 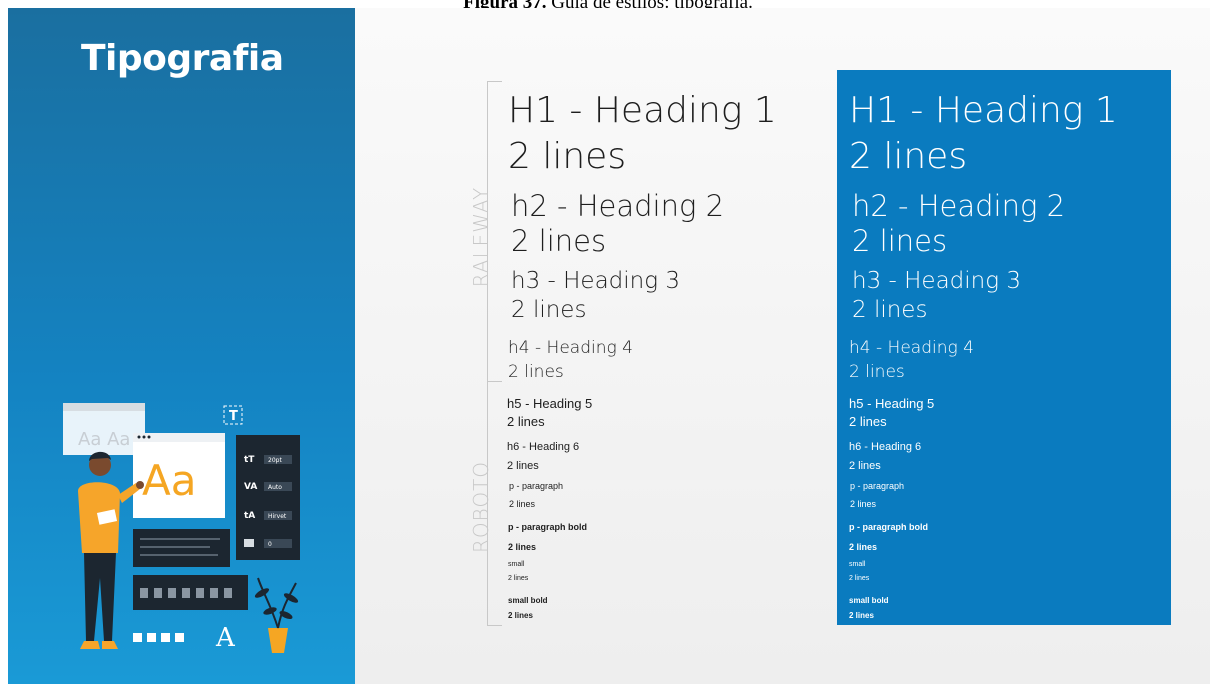 What do you see at coordinates (528, 600) in the screenshot?
I see `small-bold-sample: small bold` at bounding box center [528, 600].